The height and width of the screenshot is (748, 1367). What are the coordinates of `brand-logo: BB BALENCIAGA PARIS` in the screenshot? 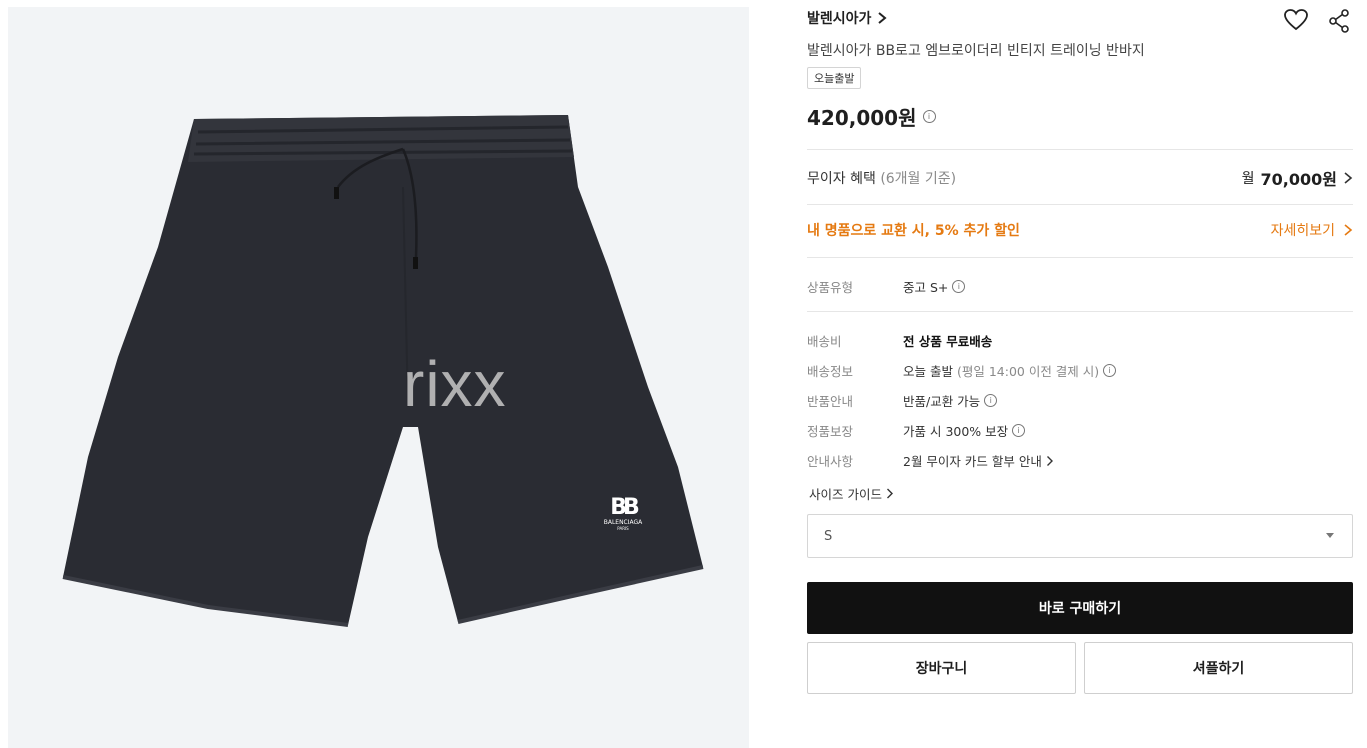 It's located at (623, 514).